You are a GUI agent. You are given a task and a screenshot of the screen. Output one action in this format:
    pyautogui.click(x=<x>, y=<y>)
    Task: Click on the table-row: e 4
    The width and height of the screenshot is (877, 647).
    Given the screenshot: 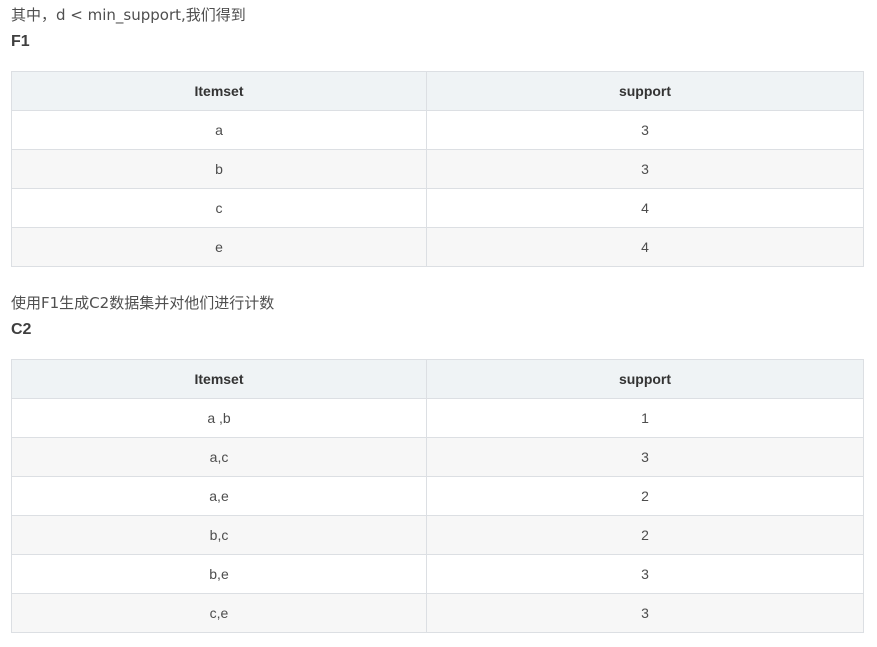 What is the action you would take?
    pyautogui.click(x=437, y=247)
    